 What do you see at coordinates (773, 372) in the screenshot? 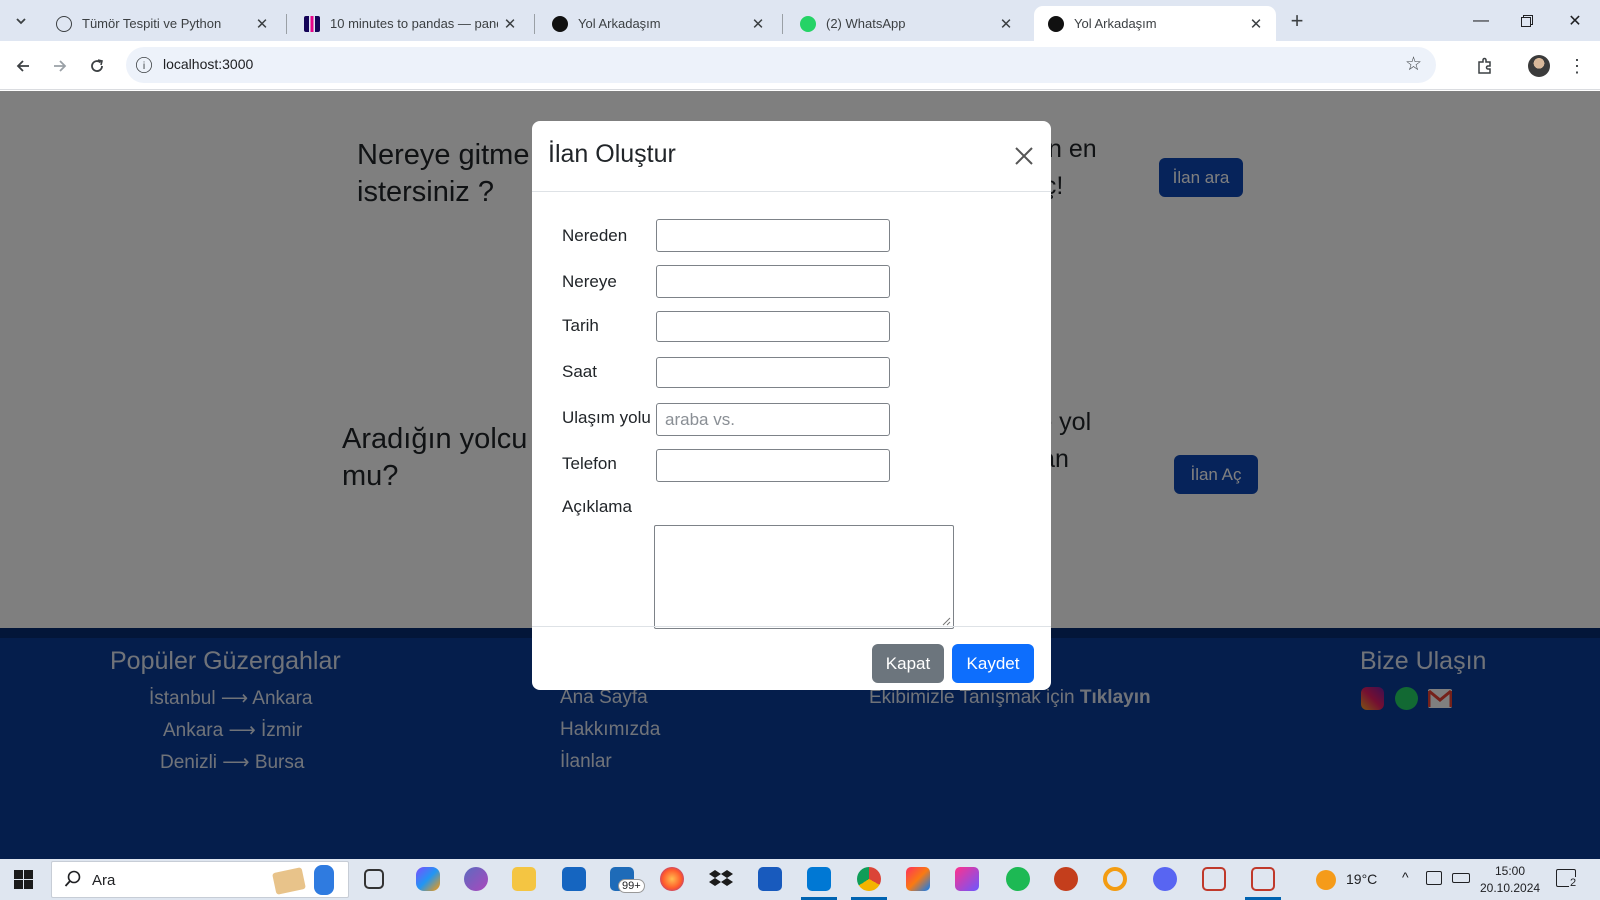
I see `time-input` at bounding box center [773, 372].